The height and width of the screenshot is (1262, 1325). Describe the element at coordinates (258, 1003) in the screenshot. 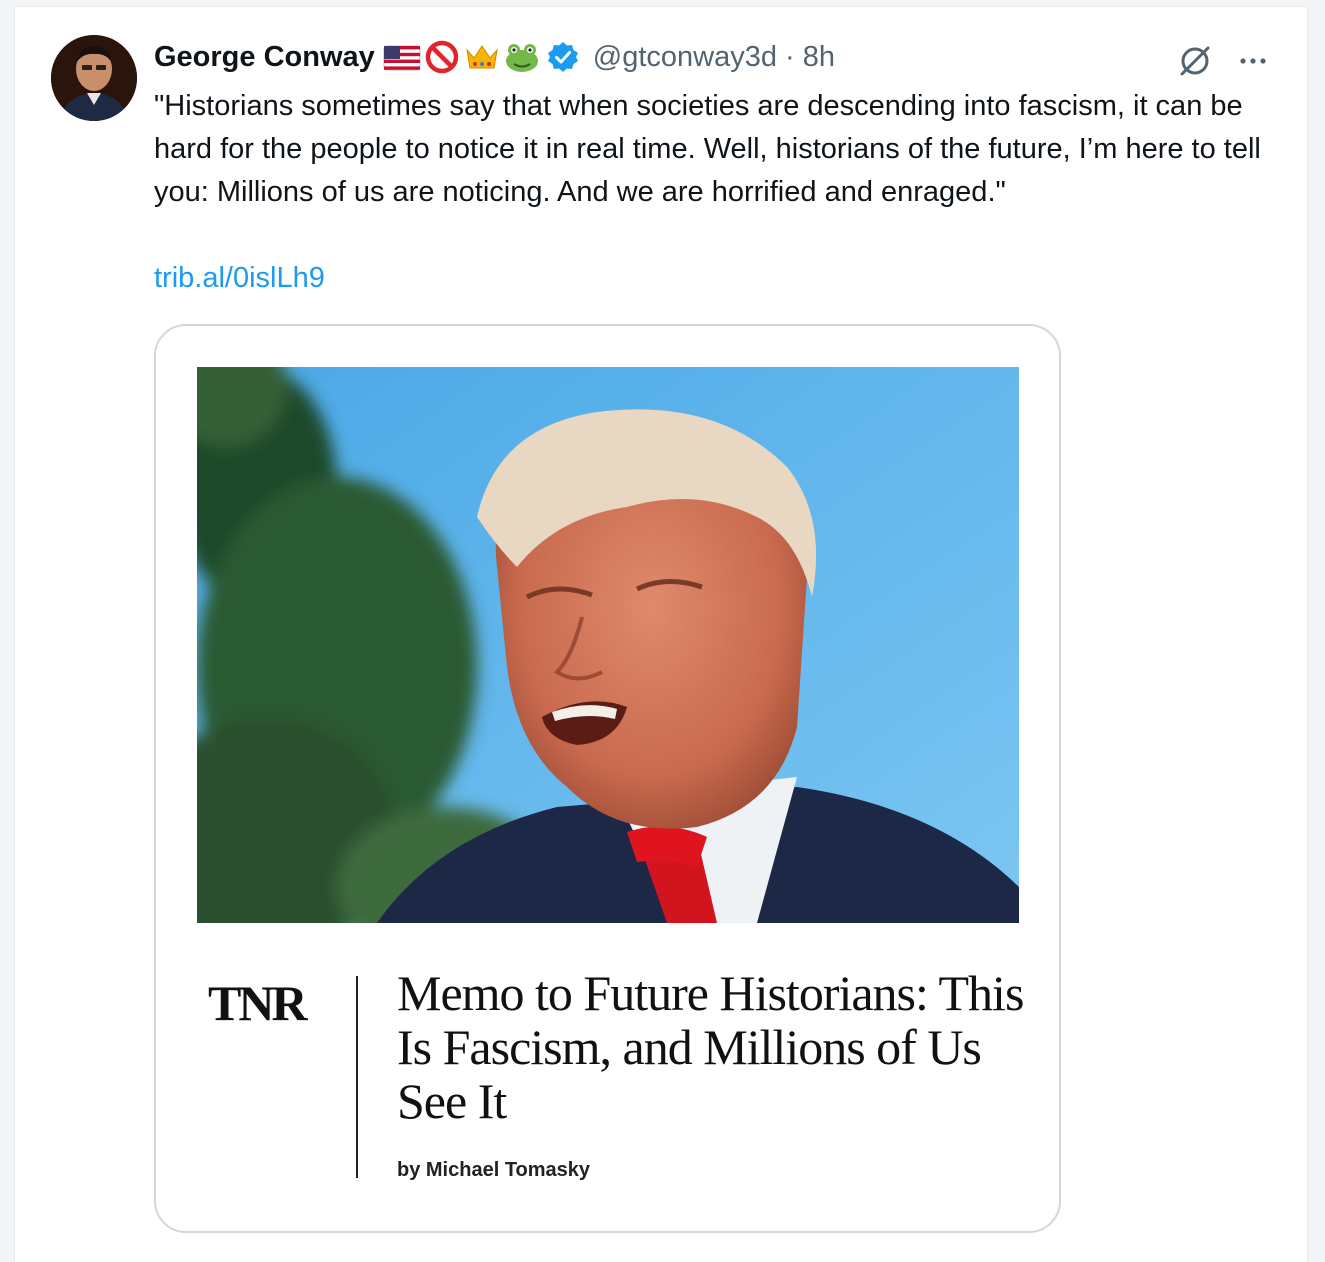

I see `tnr-logo: TNR` at that location.